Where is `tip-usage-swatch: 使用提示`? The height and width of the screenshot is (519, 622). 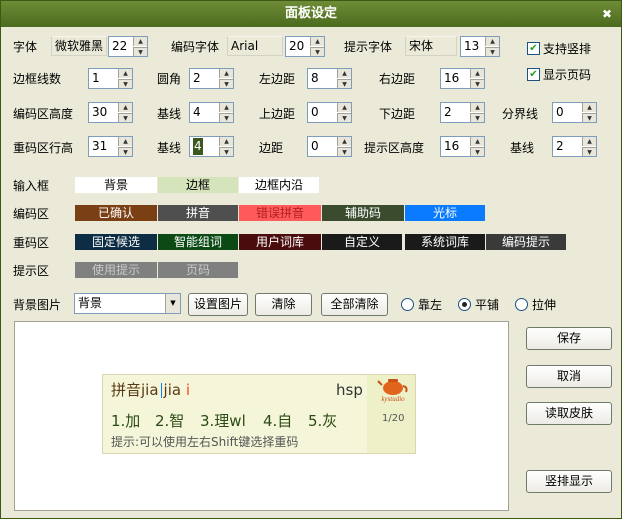
tip-usage-swatch: 使用提示 is located at coordinates (116, 270).